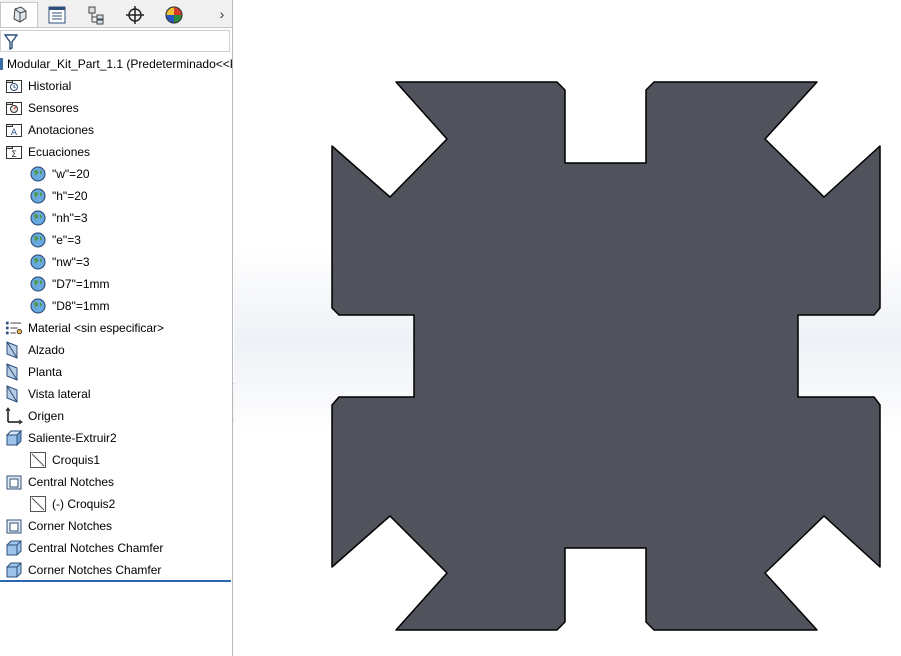 The image size is (901, 656). I want to click on tree-item-material-sin-especificar: Material <sin especificar>, so click(84, 328).